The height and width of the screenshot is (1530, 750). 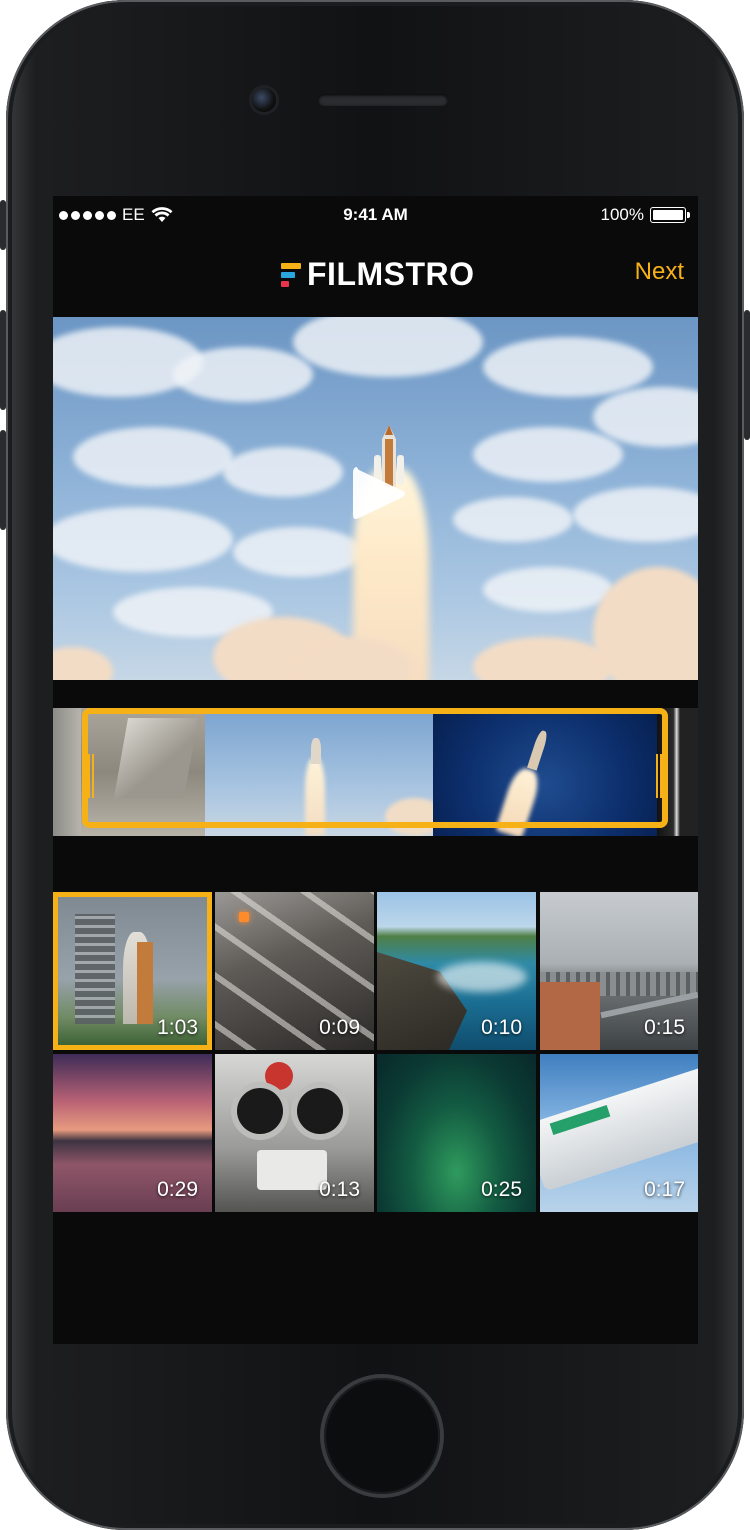 What do you see at coordinates (177, 1027) in the screenshot?
I see `clip-duration: 1:03` at bounding box center [177, 1027].